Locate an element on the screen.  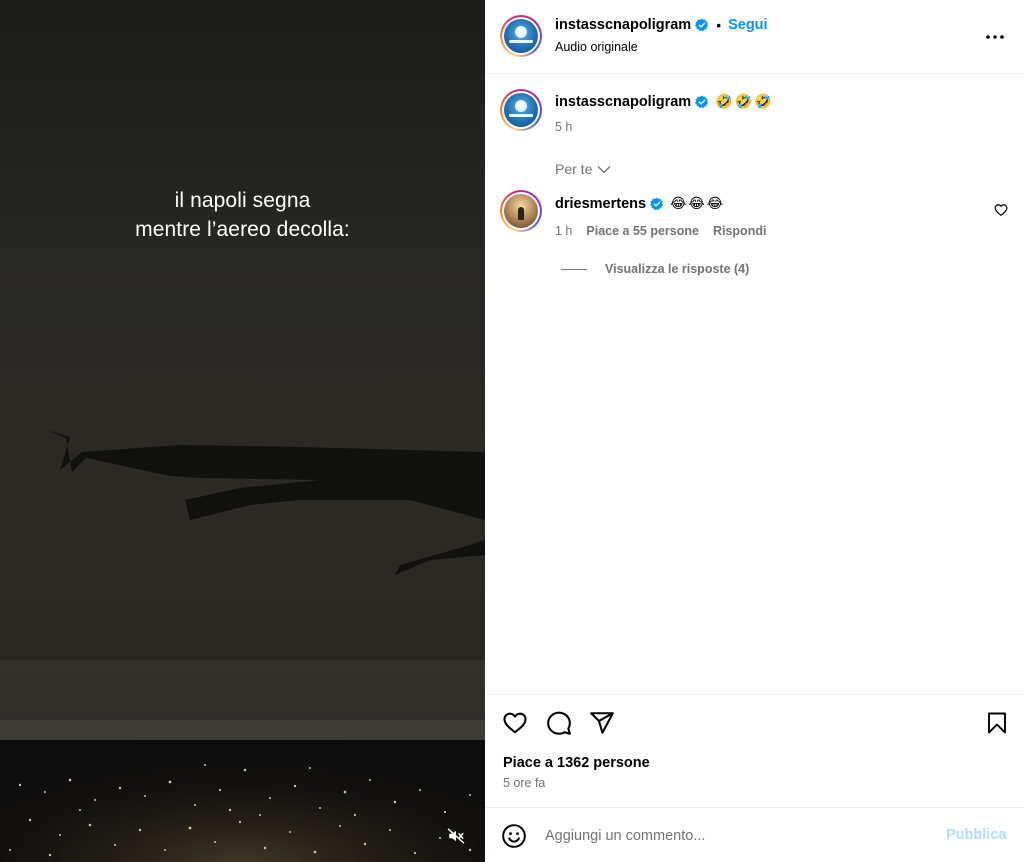
more-horizontal-icon is located at coordinates (995, 37).